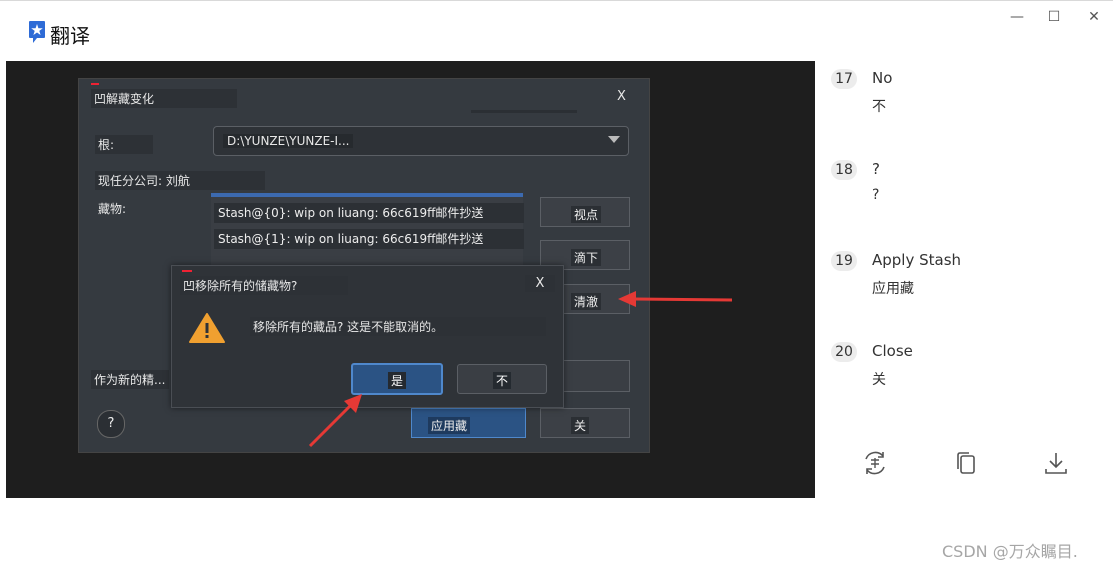 This screenshot has height=568, width=1113. What do you see at coordinates (893, 289) in the screenshot?
I see `entry-translated-text: 应用藏` at bounding box center [893, 289].